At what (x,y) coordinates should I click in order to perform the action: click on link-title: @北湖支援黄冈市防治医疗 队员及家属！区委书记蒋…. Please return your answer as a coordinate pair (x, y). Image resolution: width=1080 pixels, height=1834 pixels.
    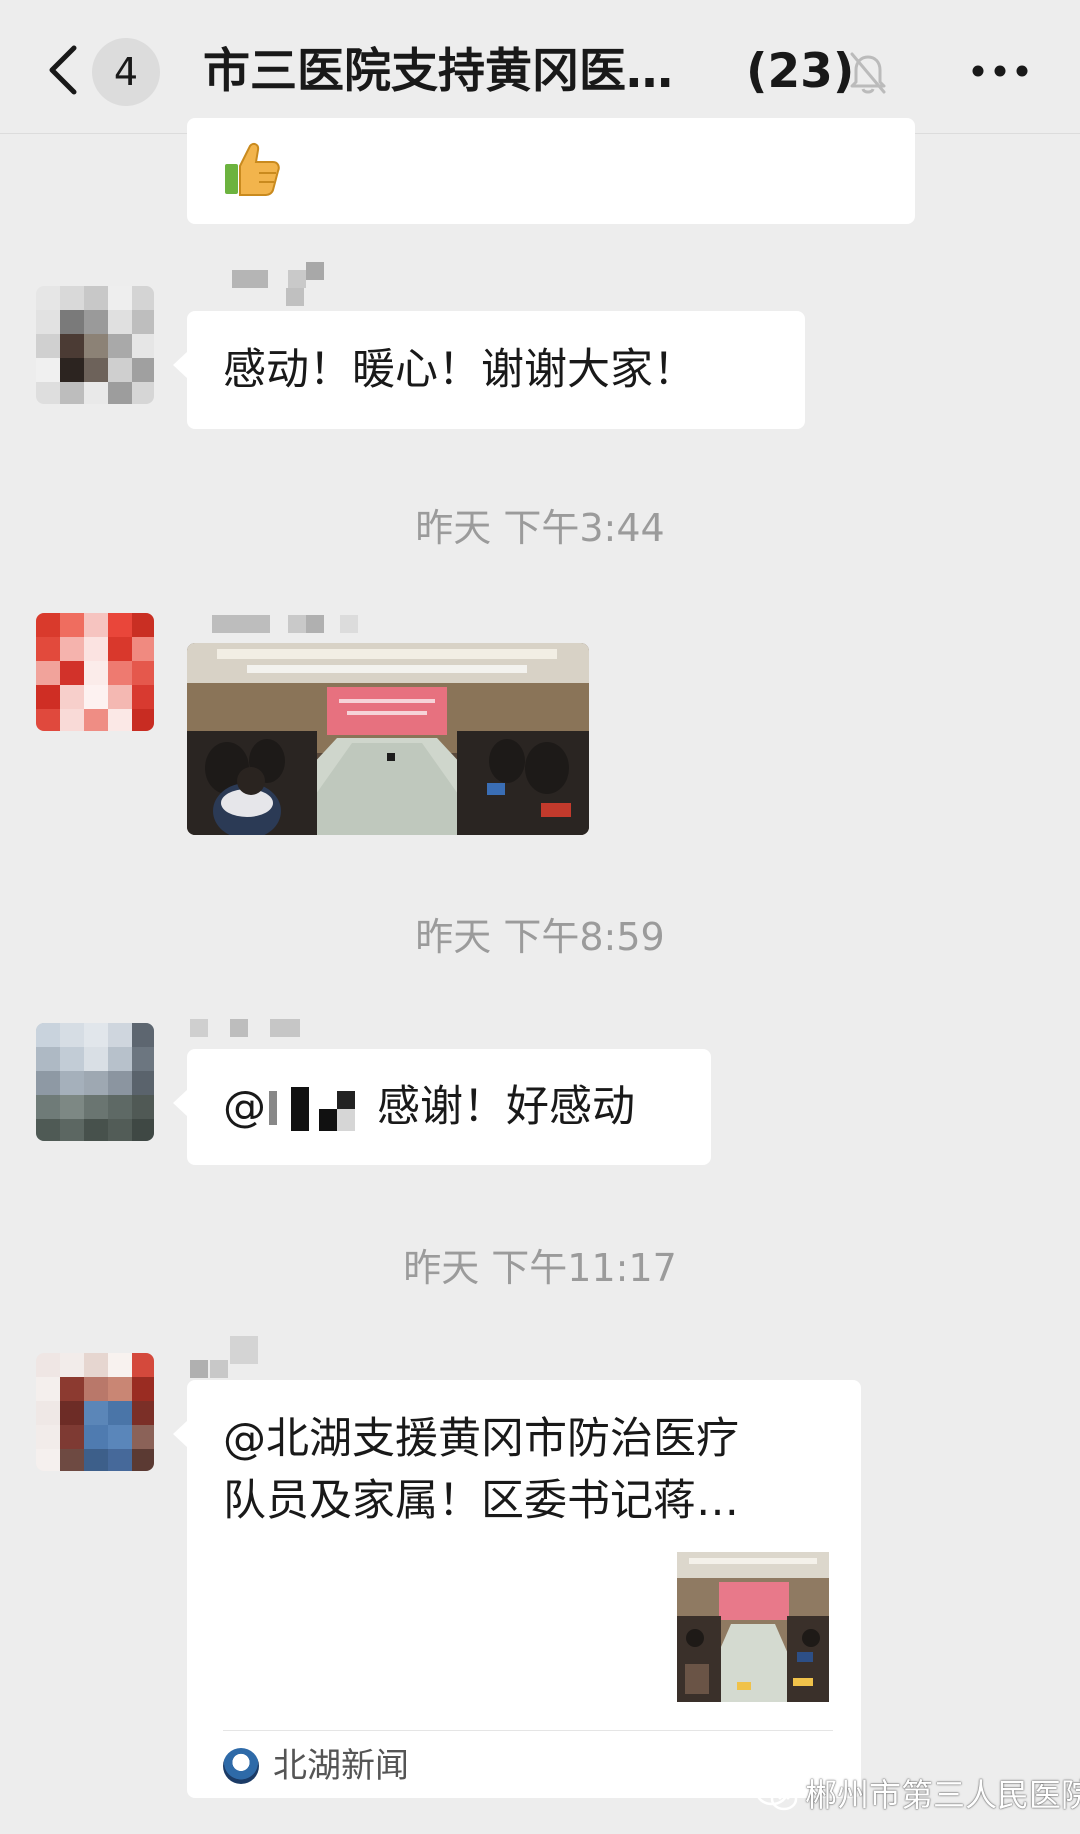
    Looking at the image, I should click on (528, 1470).